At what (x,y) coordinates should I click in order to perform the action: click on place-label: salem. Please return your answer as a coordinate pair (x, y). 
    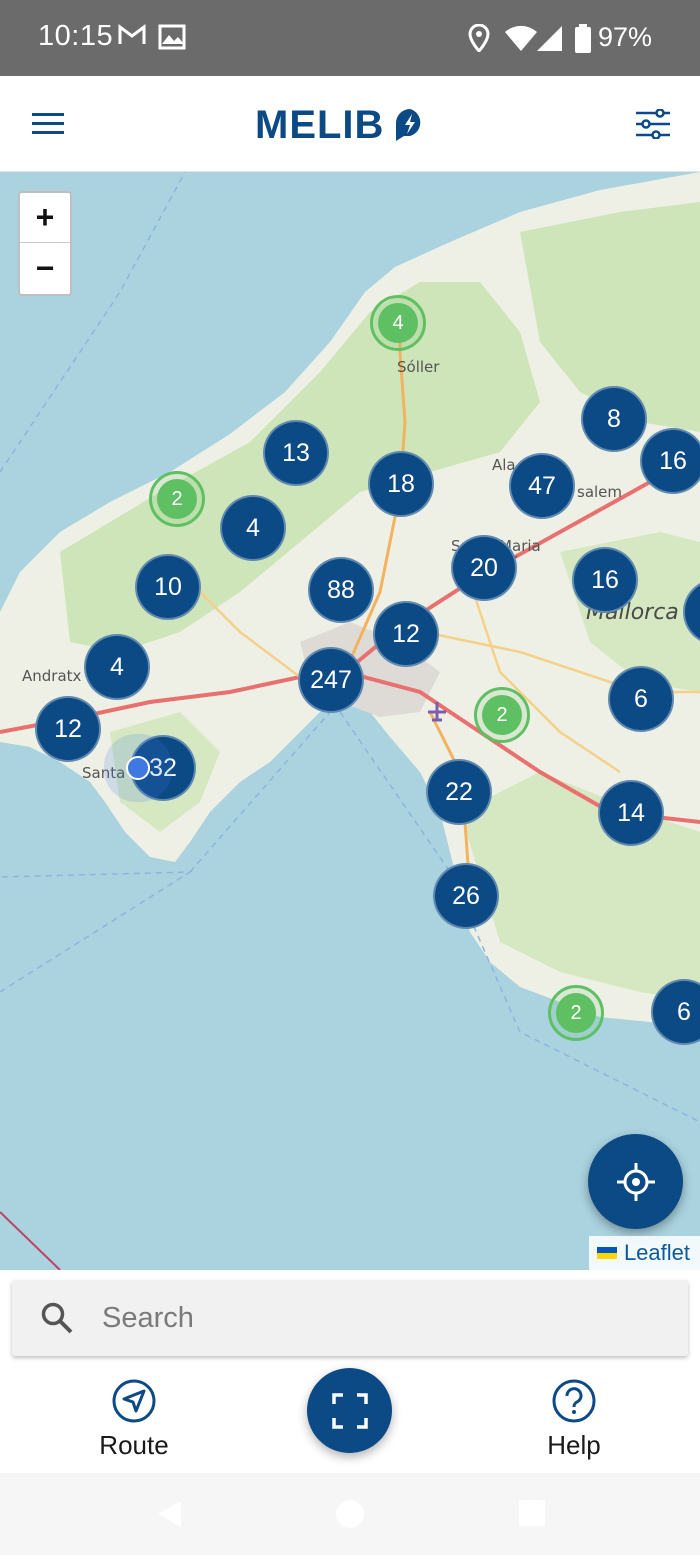
    Looking at the image, I should click on (600, 492).